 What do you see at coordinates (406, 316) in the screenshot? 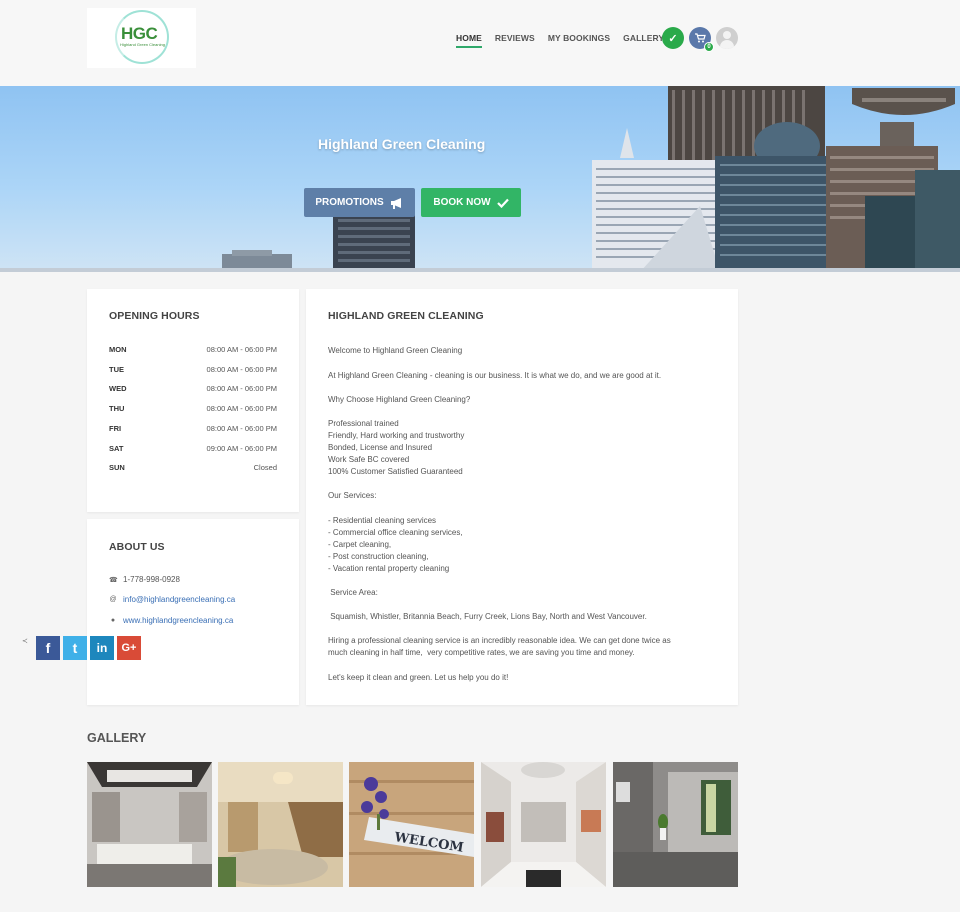
I see `company-title: HIGHLAND GREEN CLEANING` at bounding box center [406, 316].